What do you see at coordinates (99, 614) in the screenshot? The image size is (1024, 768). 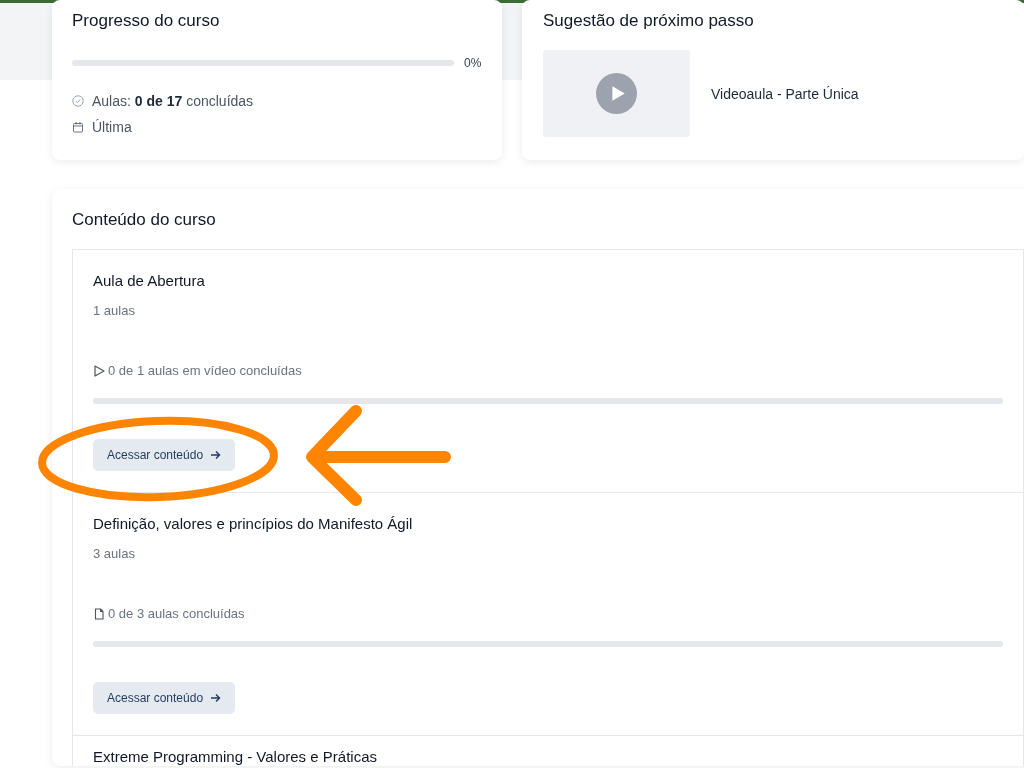 I see `document-icon` at bounding box center [99, 614].